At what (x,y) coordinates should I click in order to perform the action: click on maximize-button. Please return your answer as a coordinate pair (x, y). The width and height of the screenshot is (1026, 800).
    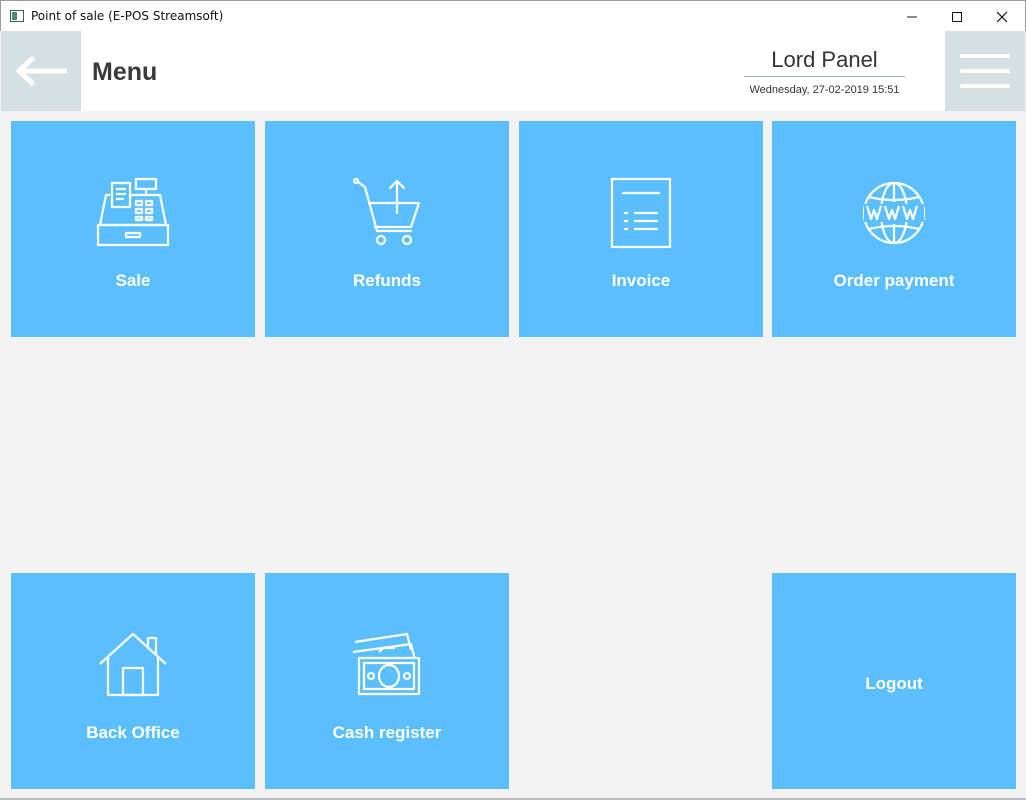
    Looking at the image, I should click on (957, 16).